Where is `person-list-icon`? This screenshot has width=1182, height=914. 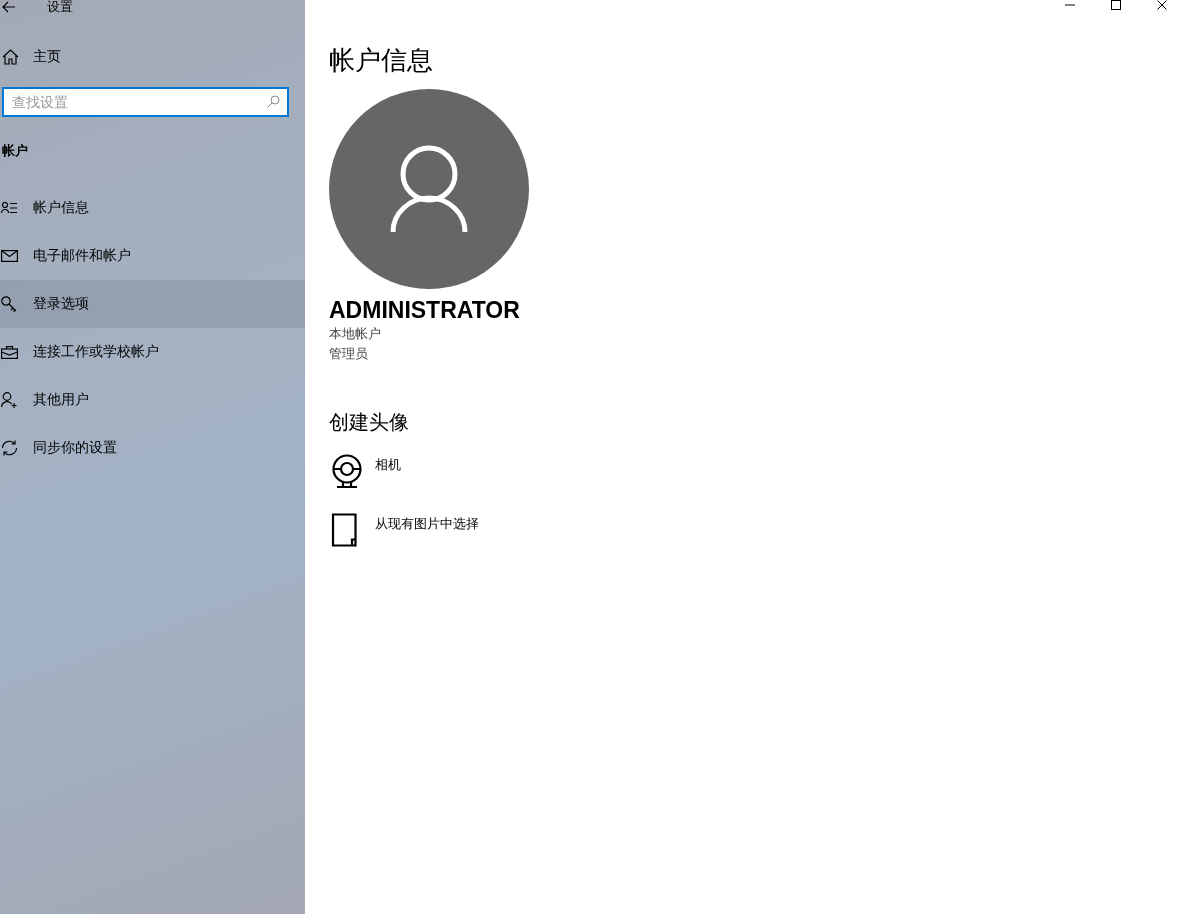 person-list-icon is located at coordinates (9, 208).